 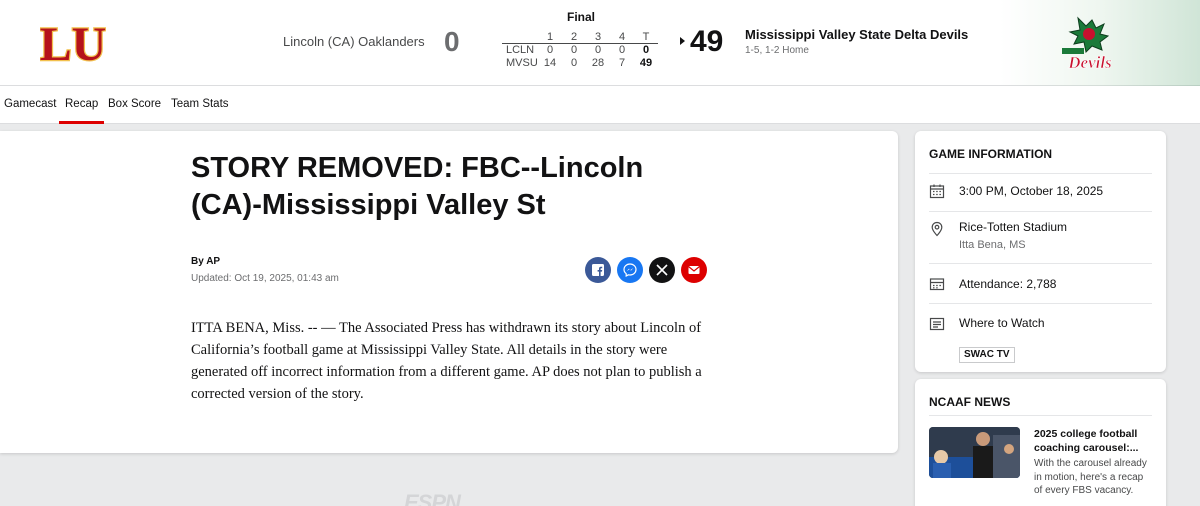 What do you see at coordinates (937, 284) in the screenshot?
I see `ticket-icon` at bounding box center [937, 284].